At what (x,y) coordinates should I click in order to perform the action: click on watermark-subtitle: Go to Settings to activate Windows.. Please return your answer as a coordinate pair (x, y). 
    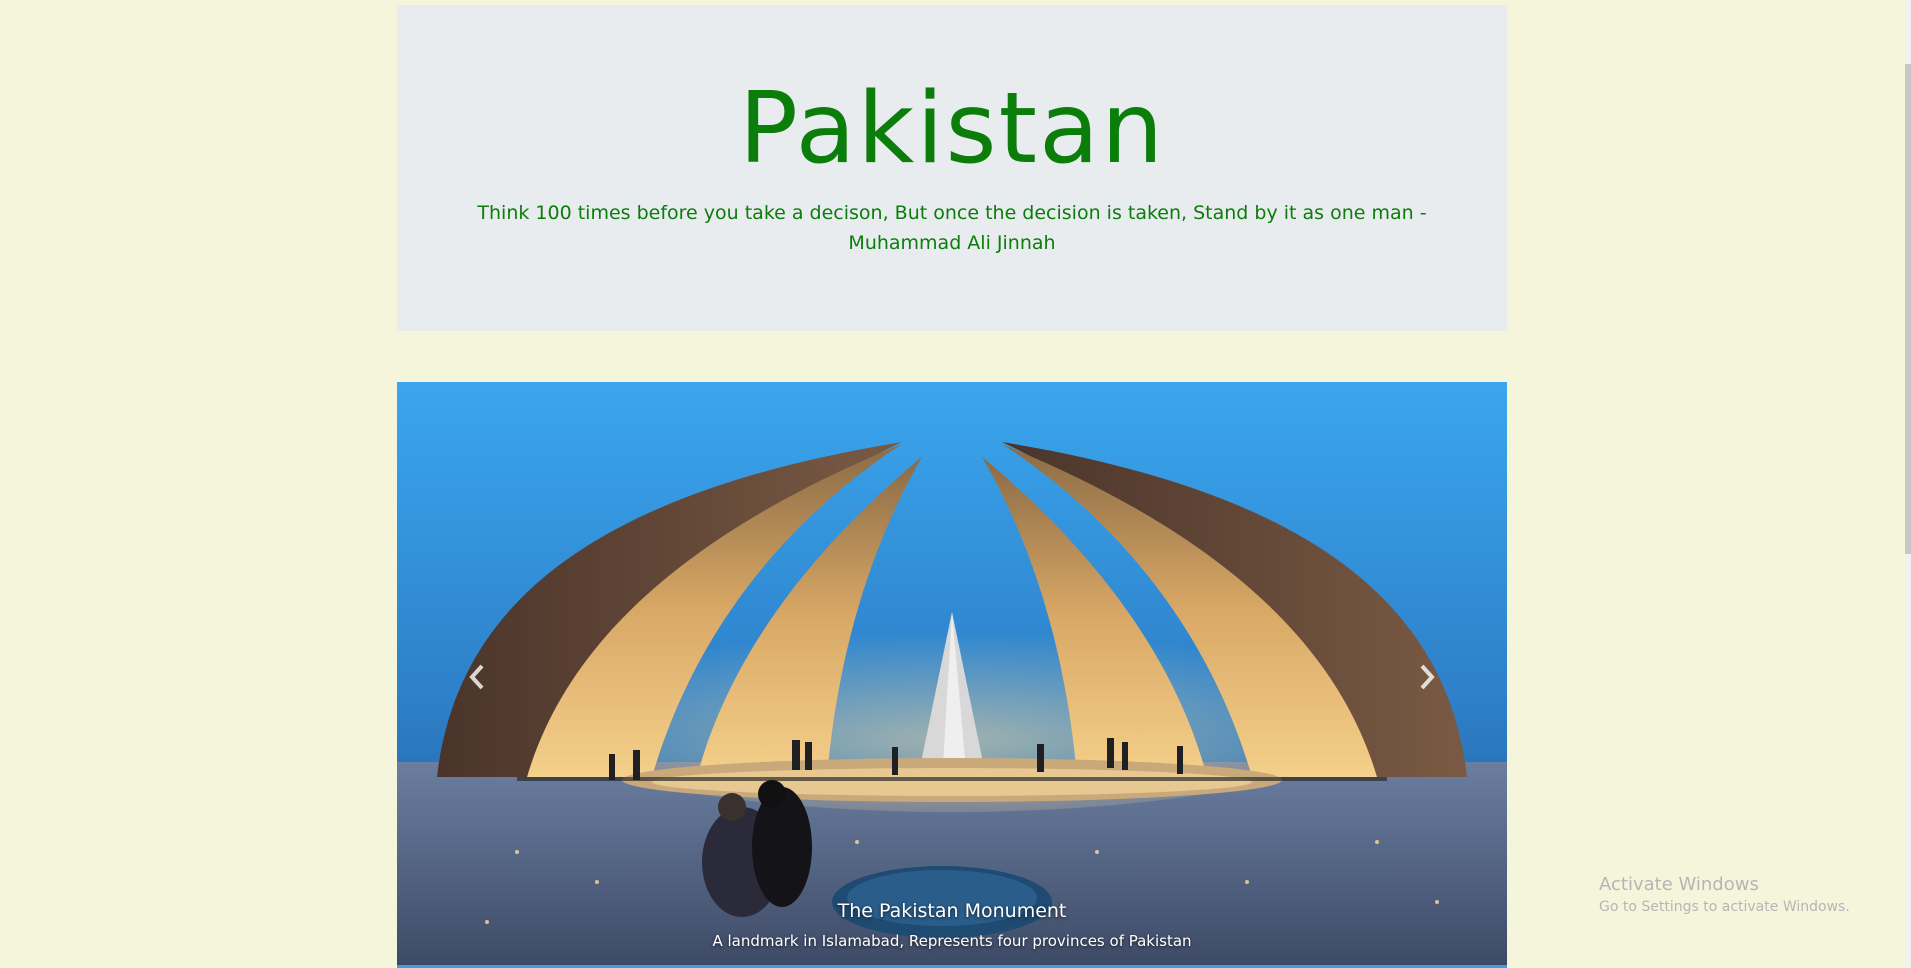
    Looking at the image, I should click on (1724, 907).